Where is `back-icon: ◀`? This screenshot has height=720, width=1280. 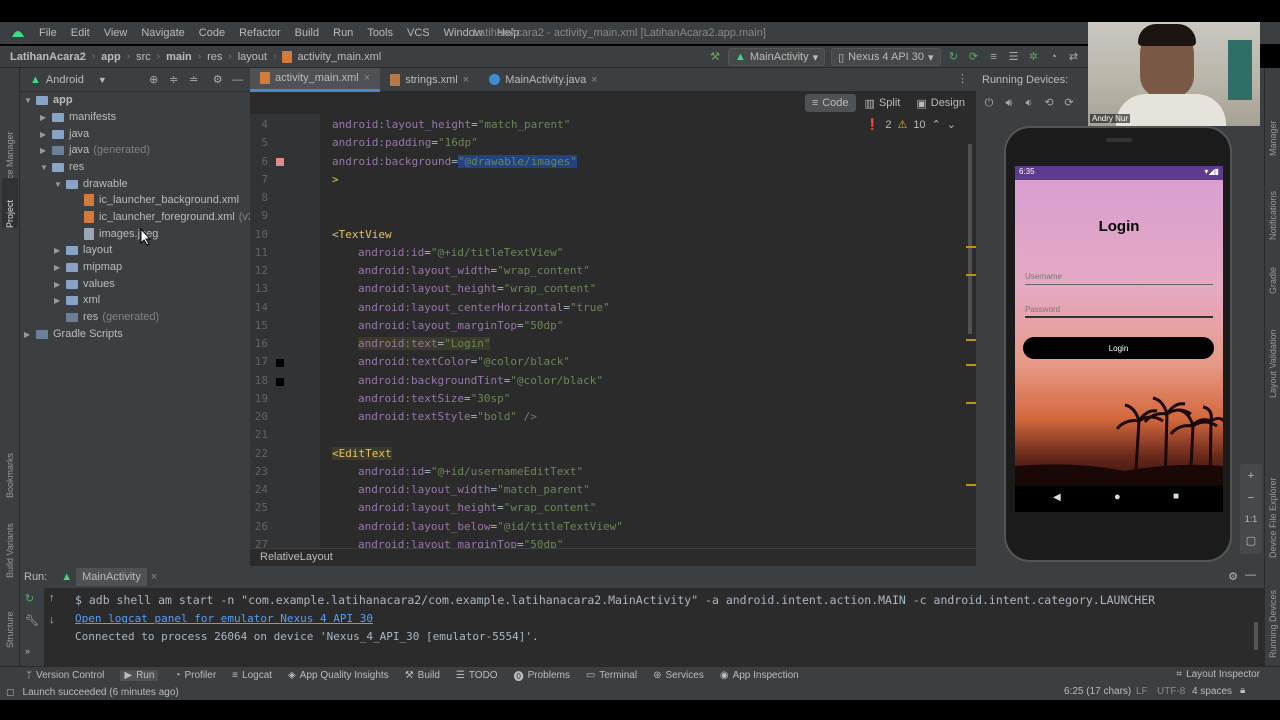
back-icon: ◀ is located at coordinates (1057, 497).